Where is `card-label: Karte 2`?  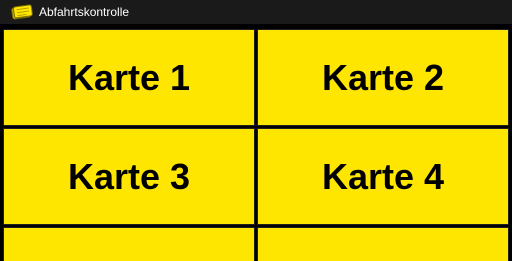
card-label: Karte 2 is located at coordinates (383, 77).